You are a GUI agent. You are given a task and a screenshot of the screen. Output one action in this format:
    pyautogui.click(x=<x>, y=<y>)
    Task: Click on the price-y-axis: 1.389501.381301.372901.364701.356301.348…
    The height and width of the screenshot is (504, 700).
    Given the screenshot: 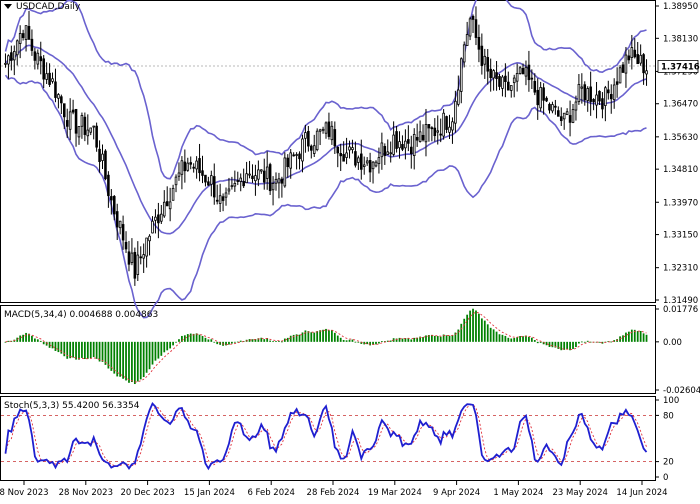 What is the action you would take?
    pyautogui.click(x=677, y=154)
    